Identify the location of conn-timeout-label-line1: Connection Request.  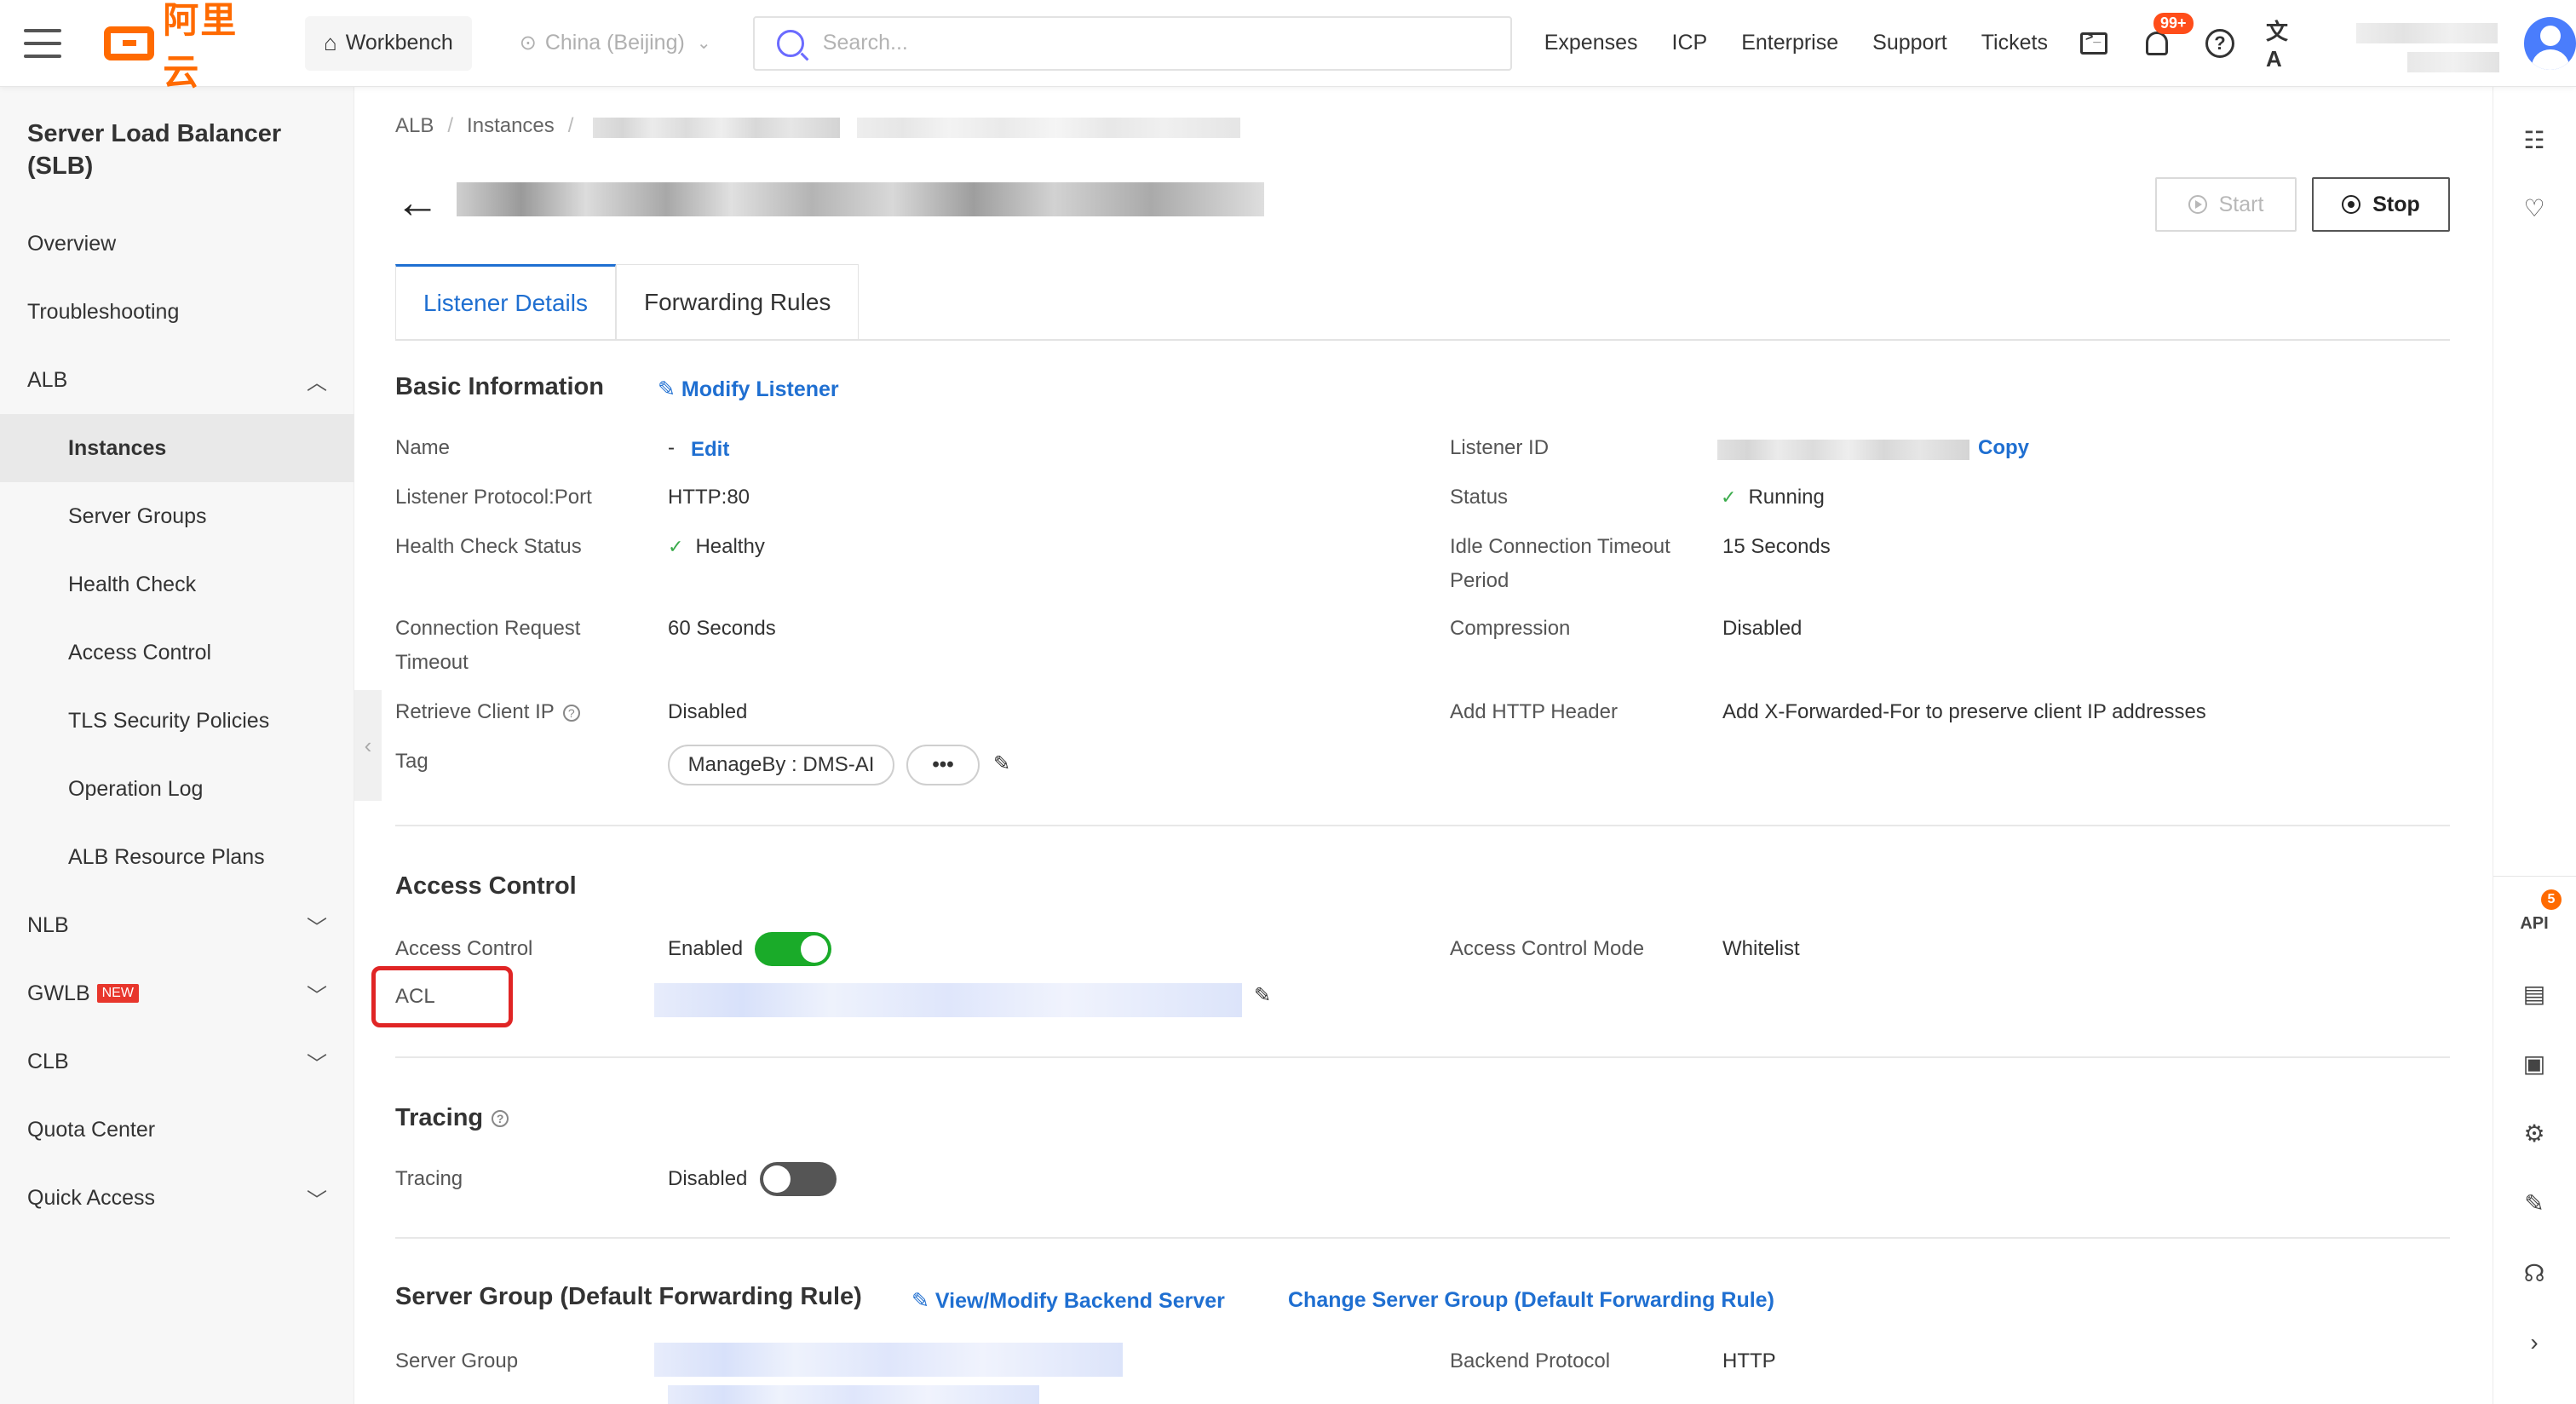
(488, 628).